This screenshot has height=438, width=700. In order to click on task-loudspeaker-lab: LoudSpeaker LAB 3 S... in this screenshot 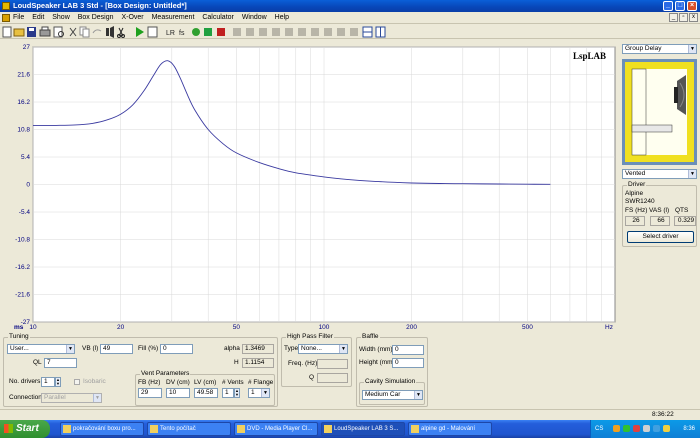, I will do `click(363, 429)`.